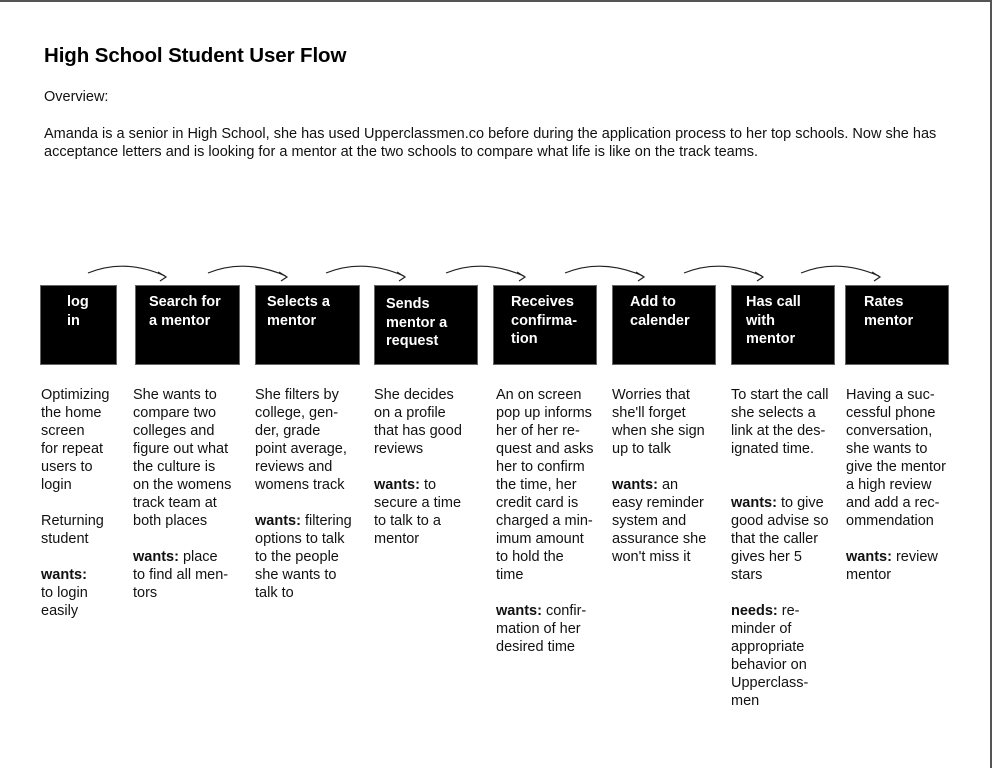 The width and height of the screenshot is (994, 768). What do you see at coordinates (298, 311) in the screenshot?
I see `step-label: Selects a mentor` at bounding box center [298, 311].